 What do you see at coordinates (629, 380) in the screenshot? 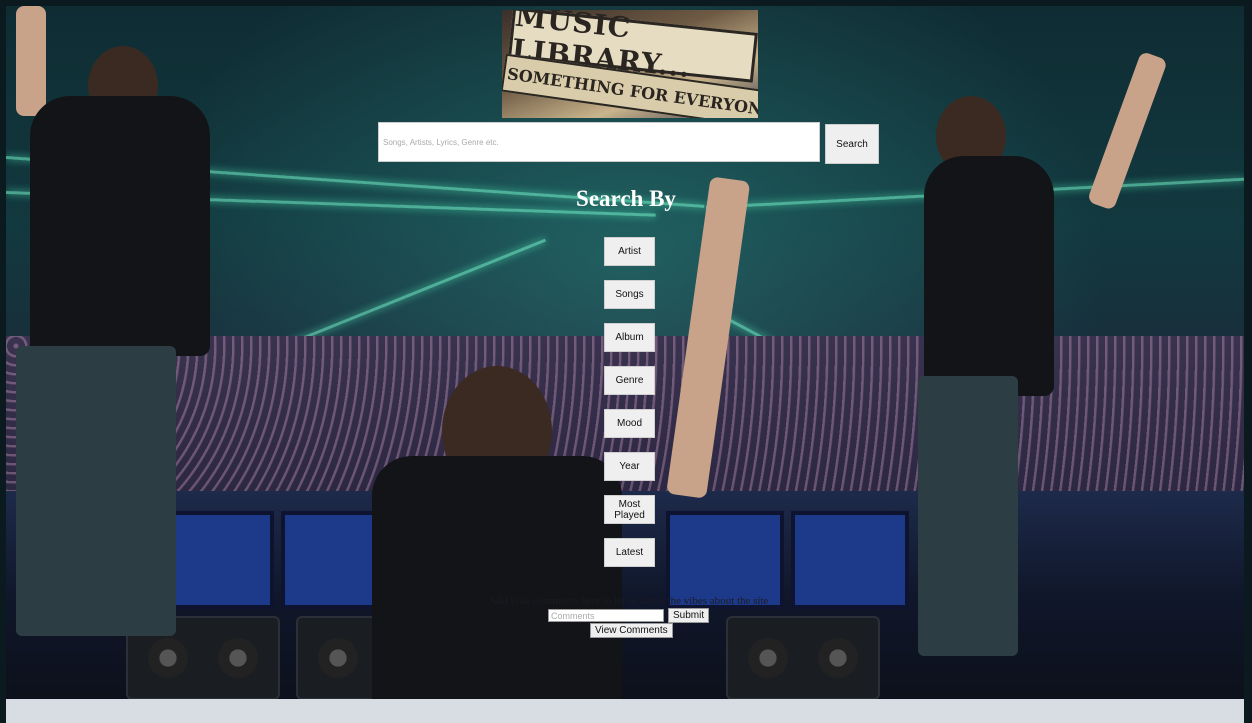
I see `search-by-genre-button: Genre` at bounding box center [629, 380].